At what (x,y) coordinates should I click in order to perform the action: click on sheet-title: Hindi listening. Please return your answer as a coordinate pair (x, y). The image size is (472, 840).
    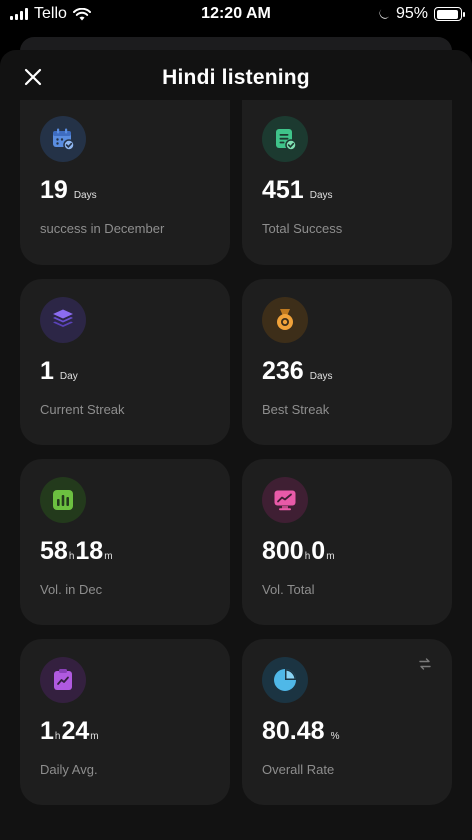
    Looking at the image, I should click on (236, 77).